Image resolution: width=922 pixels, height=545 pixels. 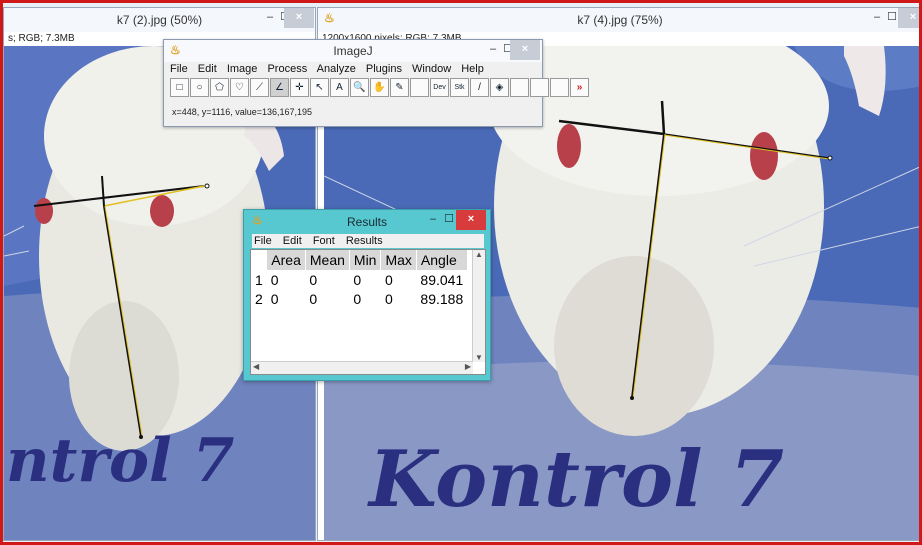 I want to click on point-tool-icon: ✛, so click(x=299, y=87).